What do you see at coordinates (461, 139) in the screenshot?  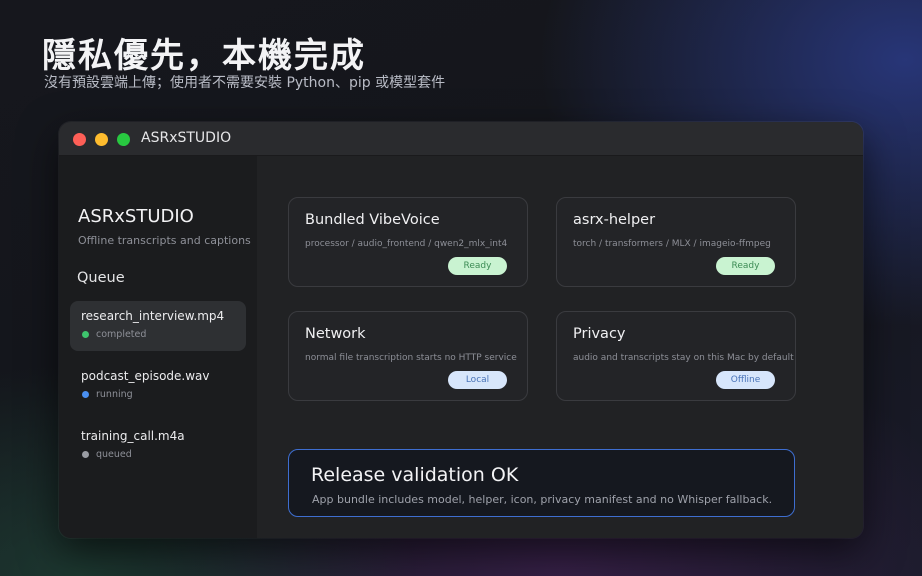 I see `window-titlebar: ASRxSTUDIO` at bounding box center [461, 139].